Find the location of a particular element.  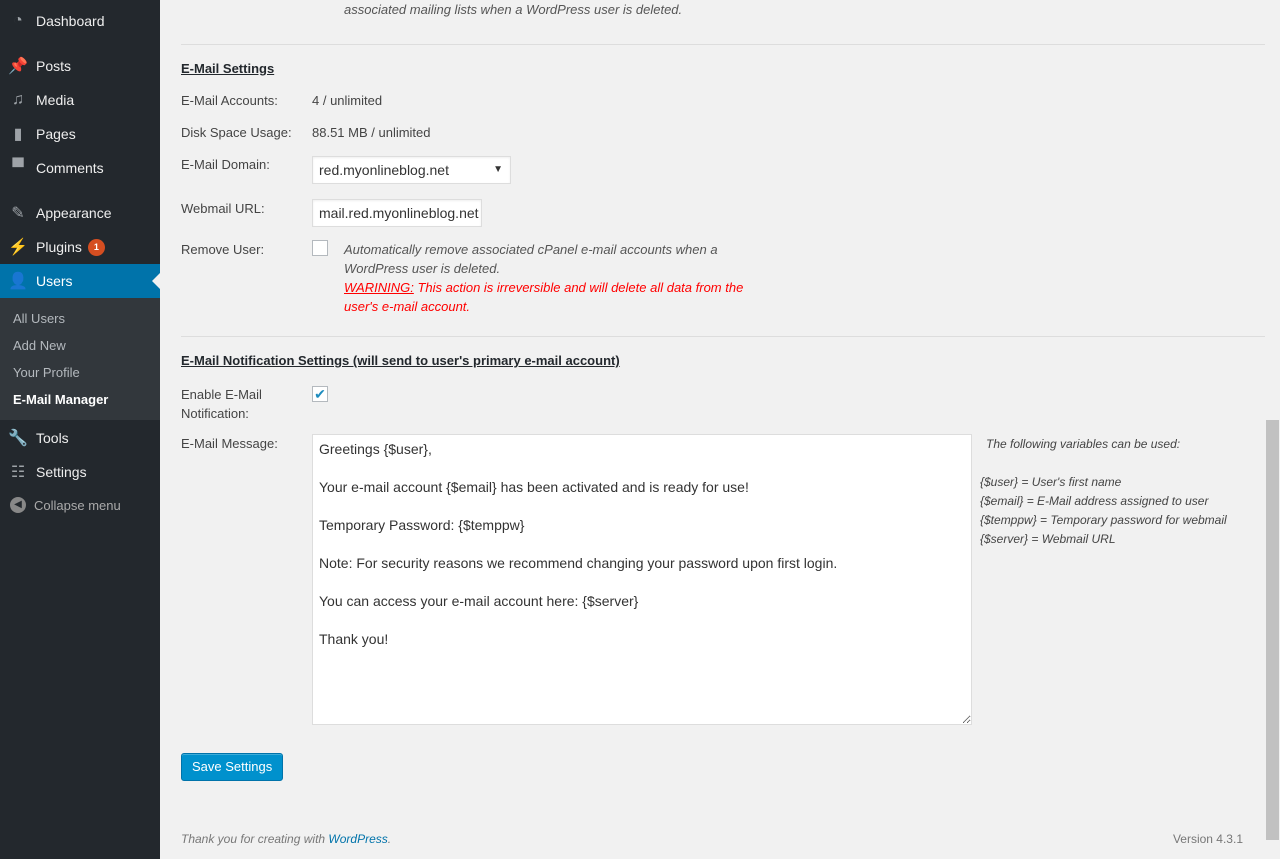

warning-label: WARINING: is located at coordinates (379, 287).